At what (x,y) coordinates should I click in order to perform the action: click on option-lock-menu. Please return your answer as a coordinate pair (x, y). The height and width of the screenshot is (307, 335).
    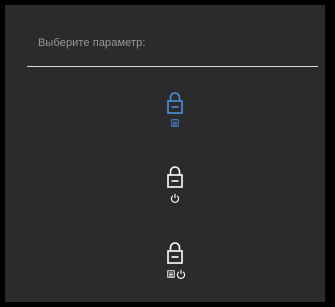
    Looking at the image, I should click on (175, 113).